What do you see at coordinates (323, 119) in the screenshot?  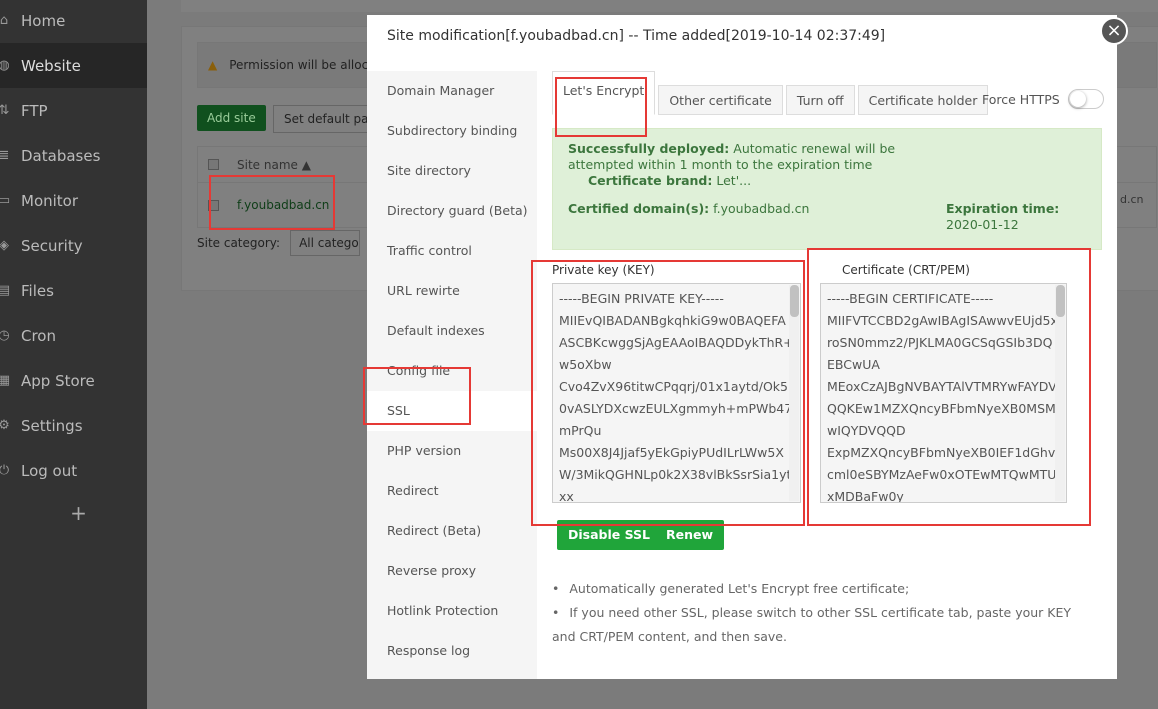 I see `set-default-page-button: Set default pag` at bounding box center [323, 119].